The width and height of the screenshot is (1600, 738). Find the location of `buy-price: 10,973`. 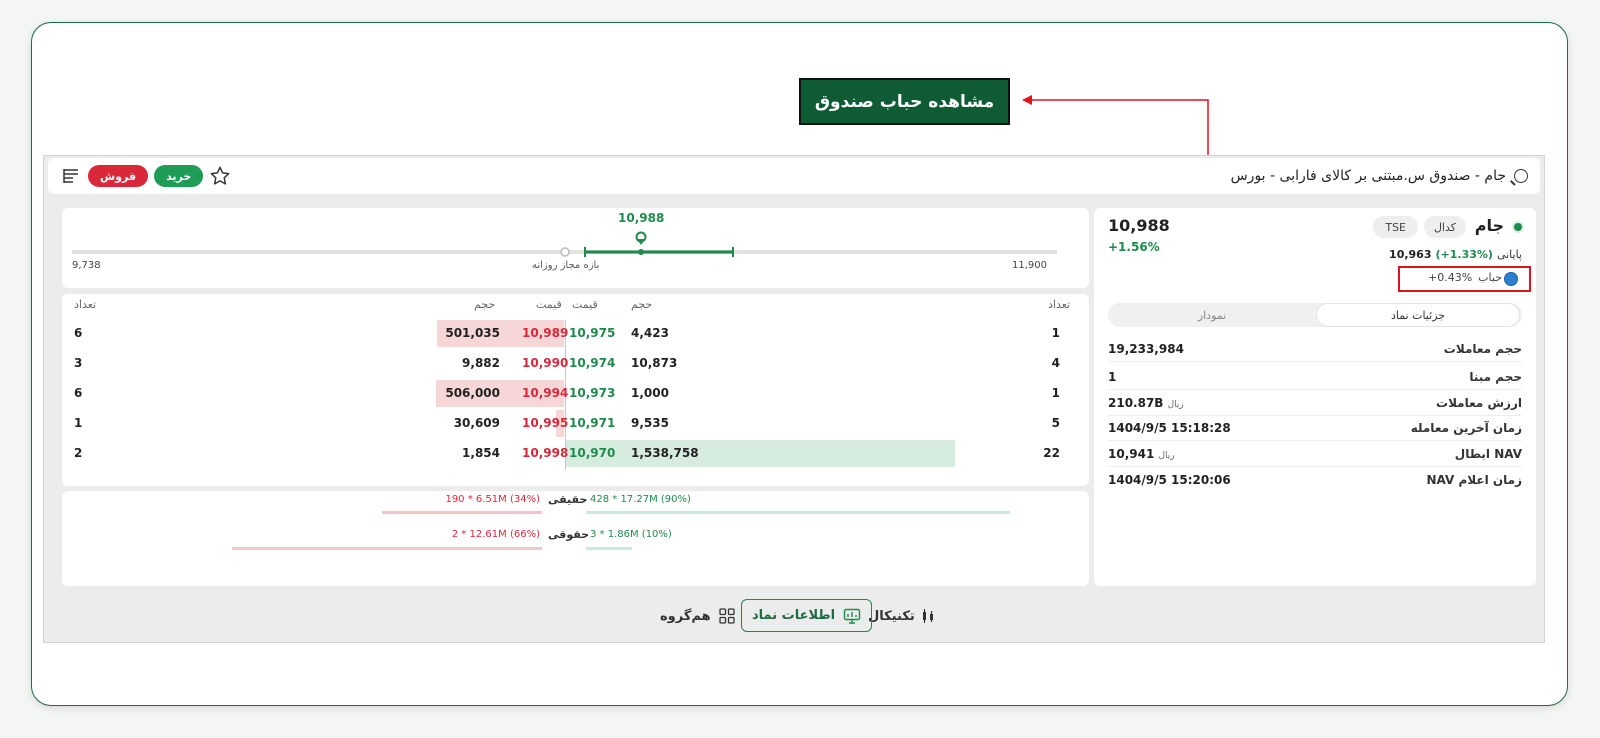

buy-price: 10,973 is located at coordinates (592, 393).